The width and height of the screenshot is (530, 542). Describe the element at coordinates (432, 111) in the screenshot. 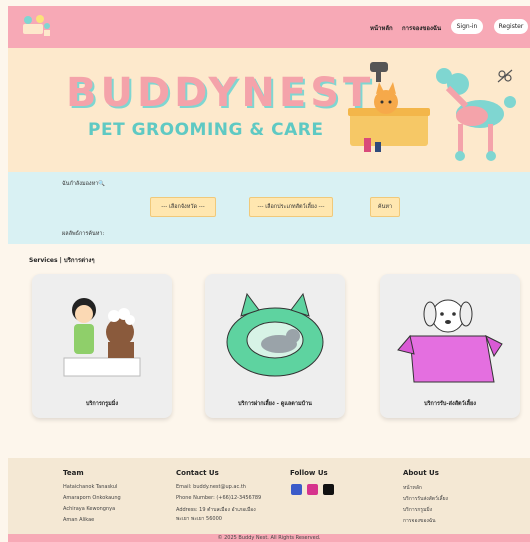

I see `grooming-scene-illustration` at that location.